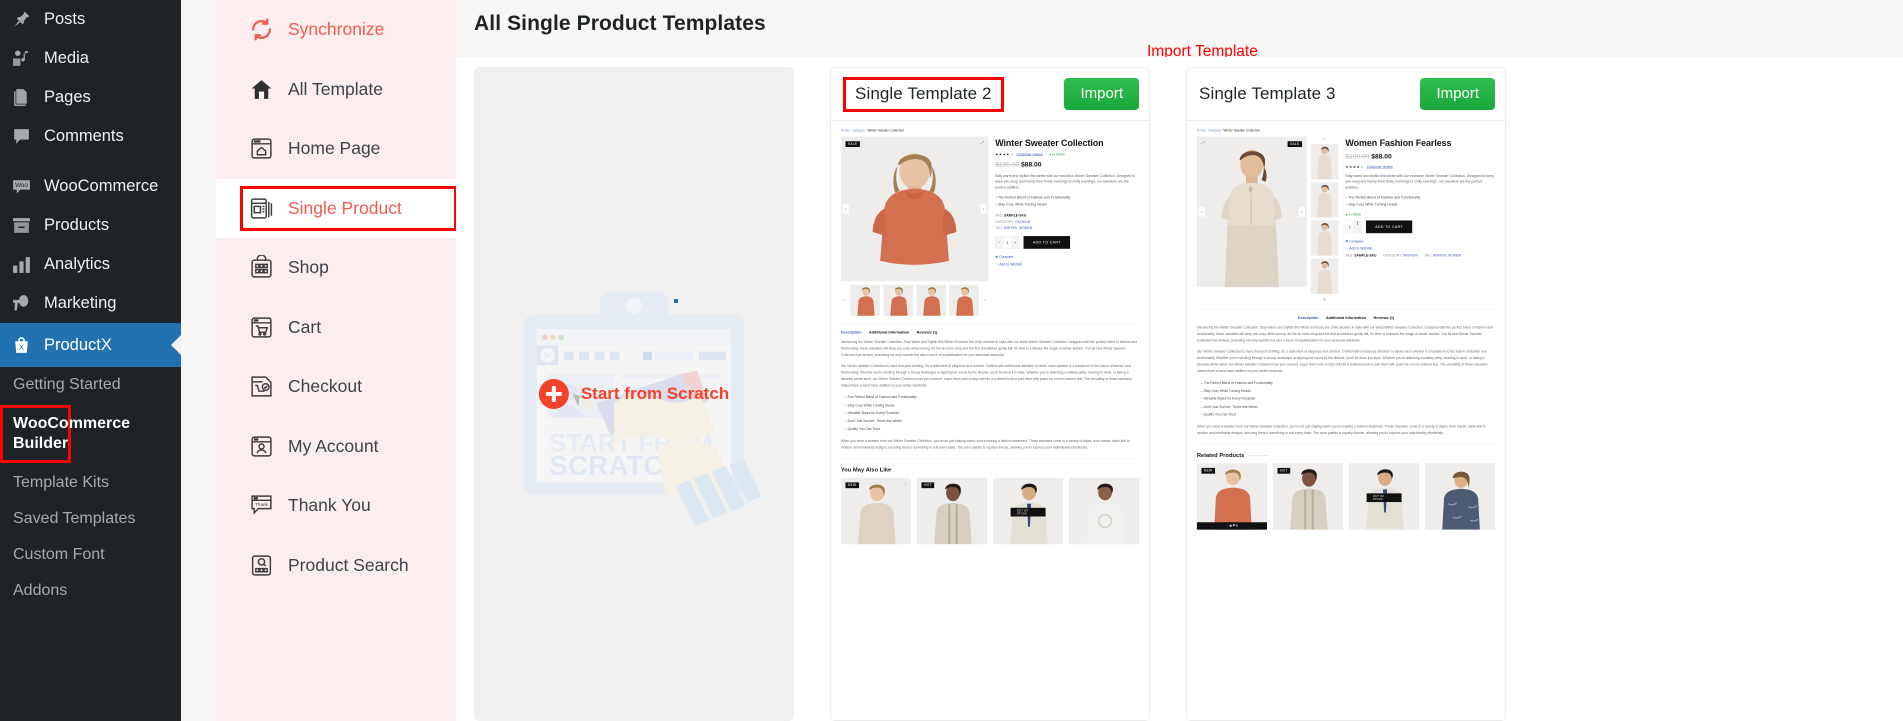  What do you see at coordinates (90, 483) in the screenshot?
I see `sidebar-subitem-template-kits: Template Kits` at bounding box center [90, 483].